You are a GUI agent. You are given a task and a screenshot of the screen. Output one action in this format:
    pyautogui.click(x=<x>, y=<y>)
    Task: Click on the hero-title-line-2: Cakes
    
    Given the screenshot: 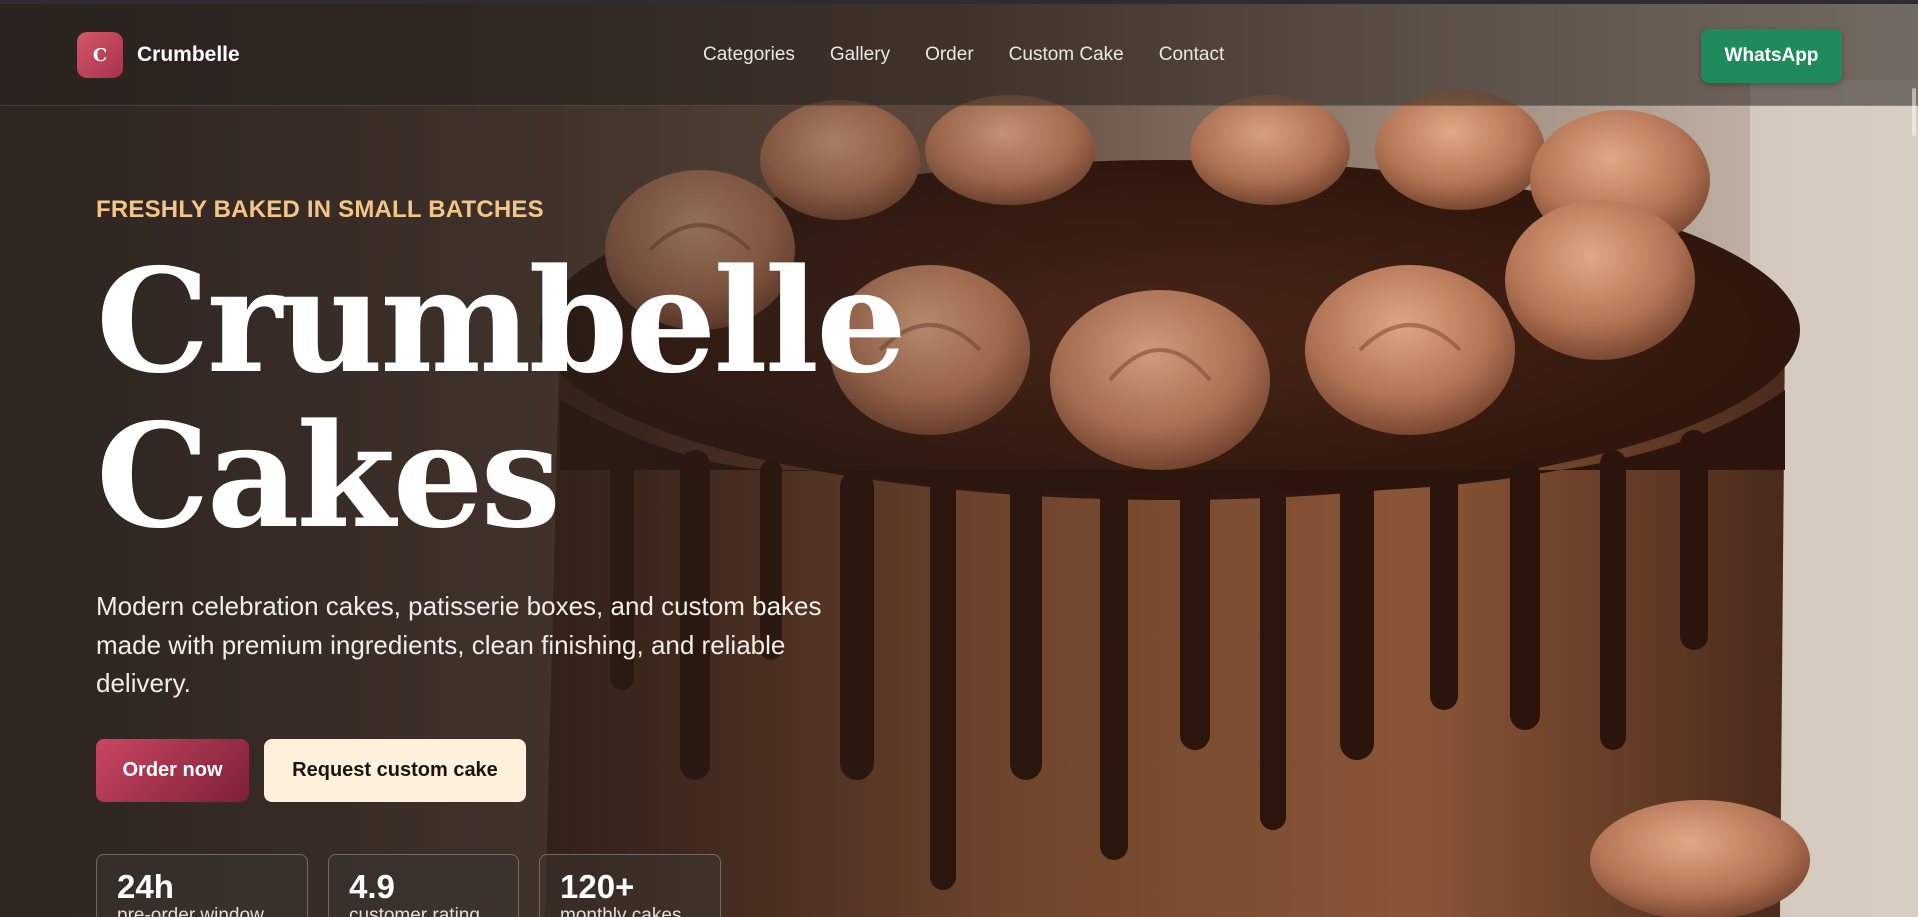 What is the action you would take?
    pyautogui.click(x=328, y=476)
    